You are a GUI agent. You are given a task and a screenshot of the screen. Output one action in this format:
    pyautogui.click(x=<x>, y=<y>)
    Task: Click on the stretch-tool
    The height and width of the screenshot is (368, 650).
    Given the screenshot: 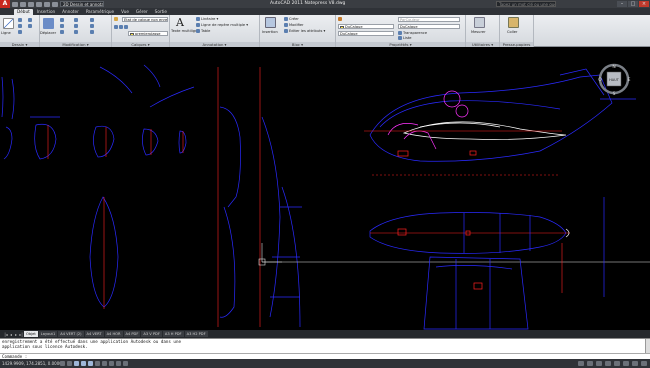 What is the action you would take?
    pyautogui.click(x=62, y=32)
    